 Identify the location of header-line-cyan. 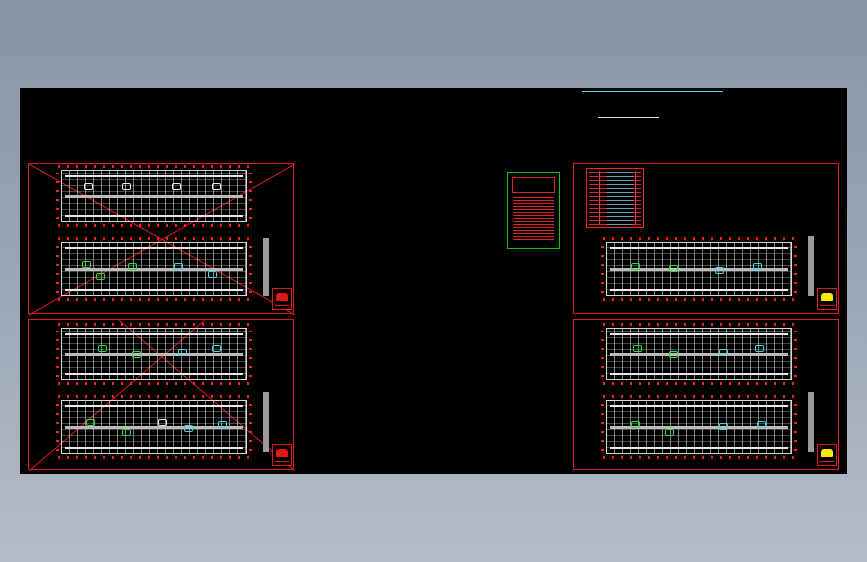
(652, 91).